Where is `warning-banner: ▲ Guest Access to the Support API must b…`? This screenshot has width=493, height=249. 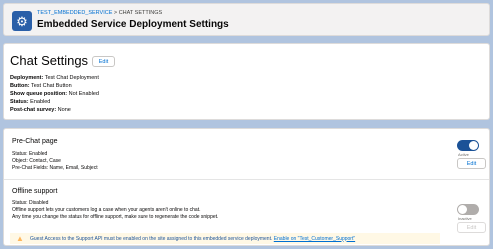 warning-banner: ▲ Guest Access to the Support API must b… is located at coordinates (225, 238).